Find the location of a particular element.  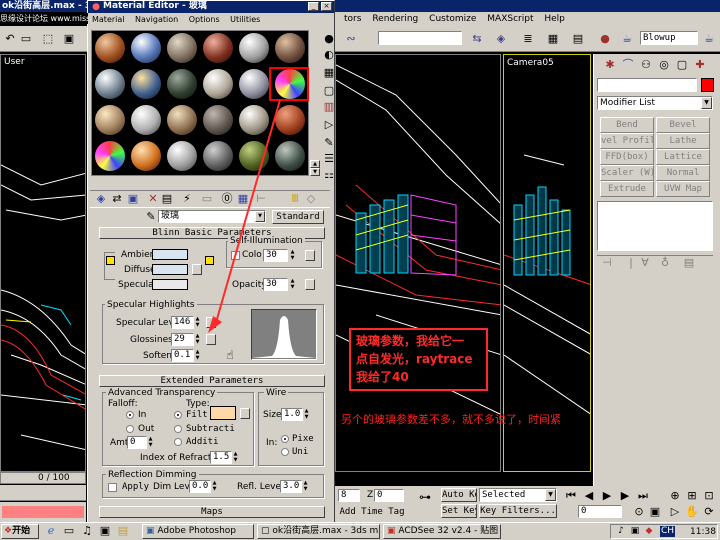

quicklaunch-media-icon: ♫ is located at coordinates (87, 531).